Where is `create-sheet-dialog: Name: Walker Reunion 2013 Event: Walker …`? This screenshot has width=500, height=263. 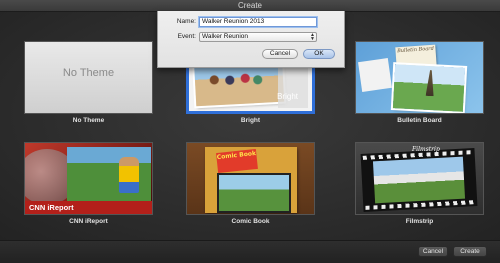
create-sheet-dialog: Name: Walker Reunion 2013 Event: Walker … is located at coordinates (251, 39).